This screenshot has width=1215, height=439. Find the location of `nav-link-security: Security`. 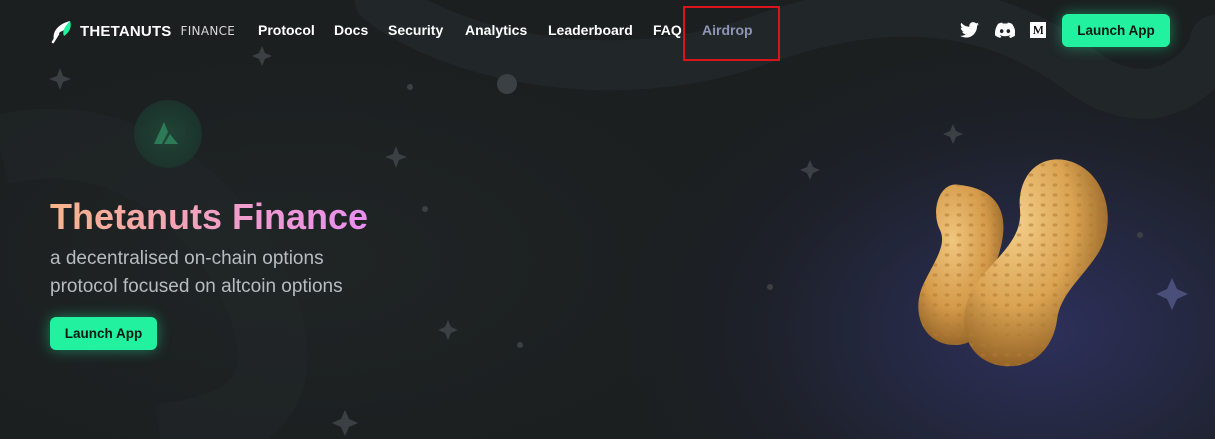

nav-link-security: Security is located at coordinates (415, 30).